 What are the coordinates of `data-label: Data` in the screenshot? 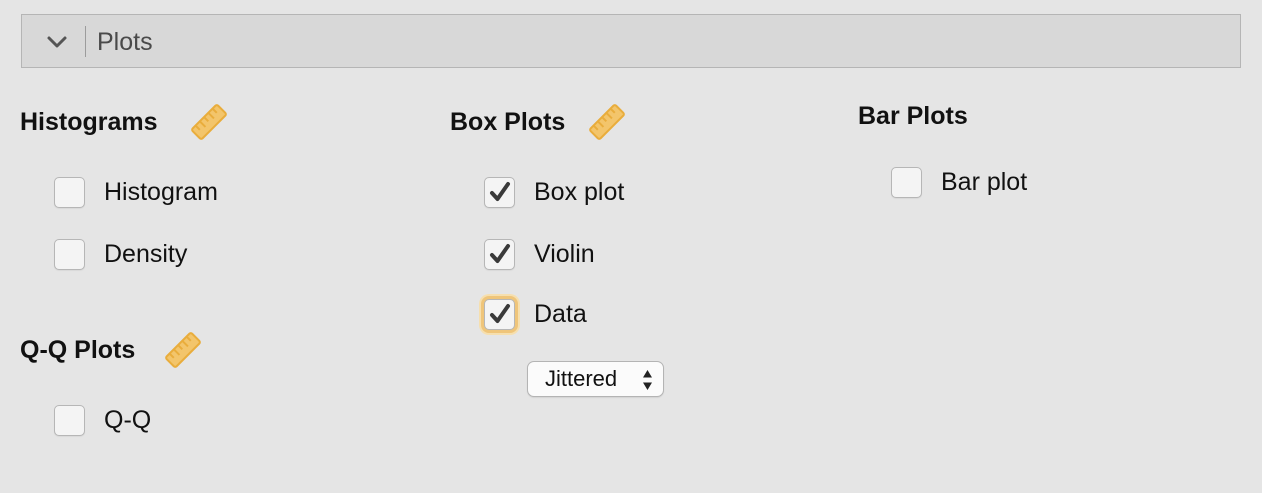 It's located at (560, 314).